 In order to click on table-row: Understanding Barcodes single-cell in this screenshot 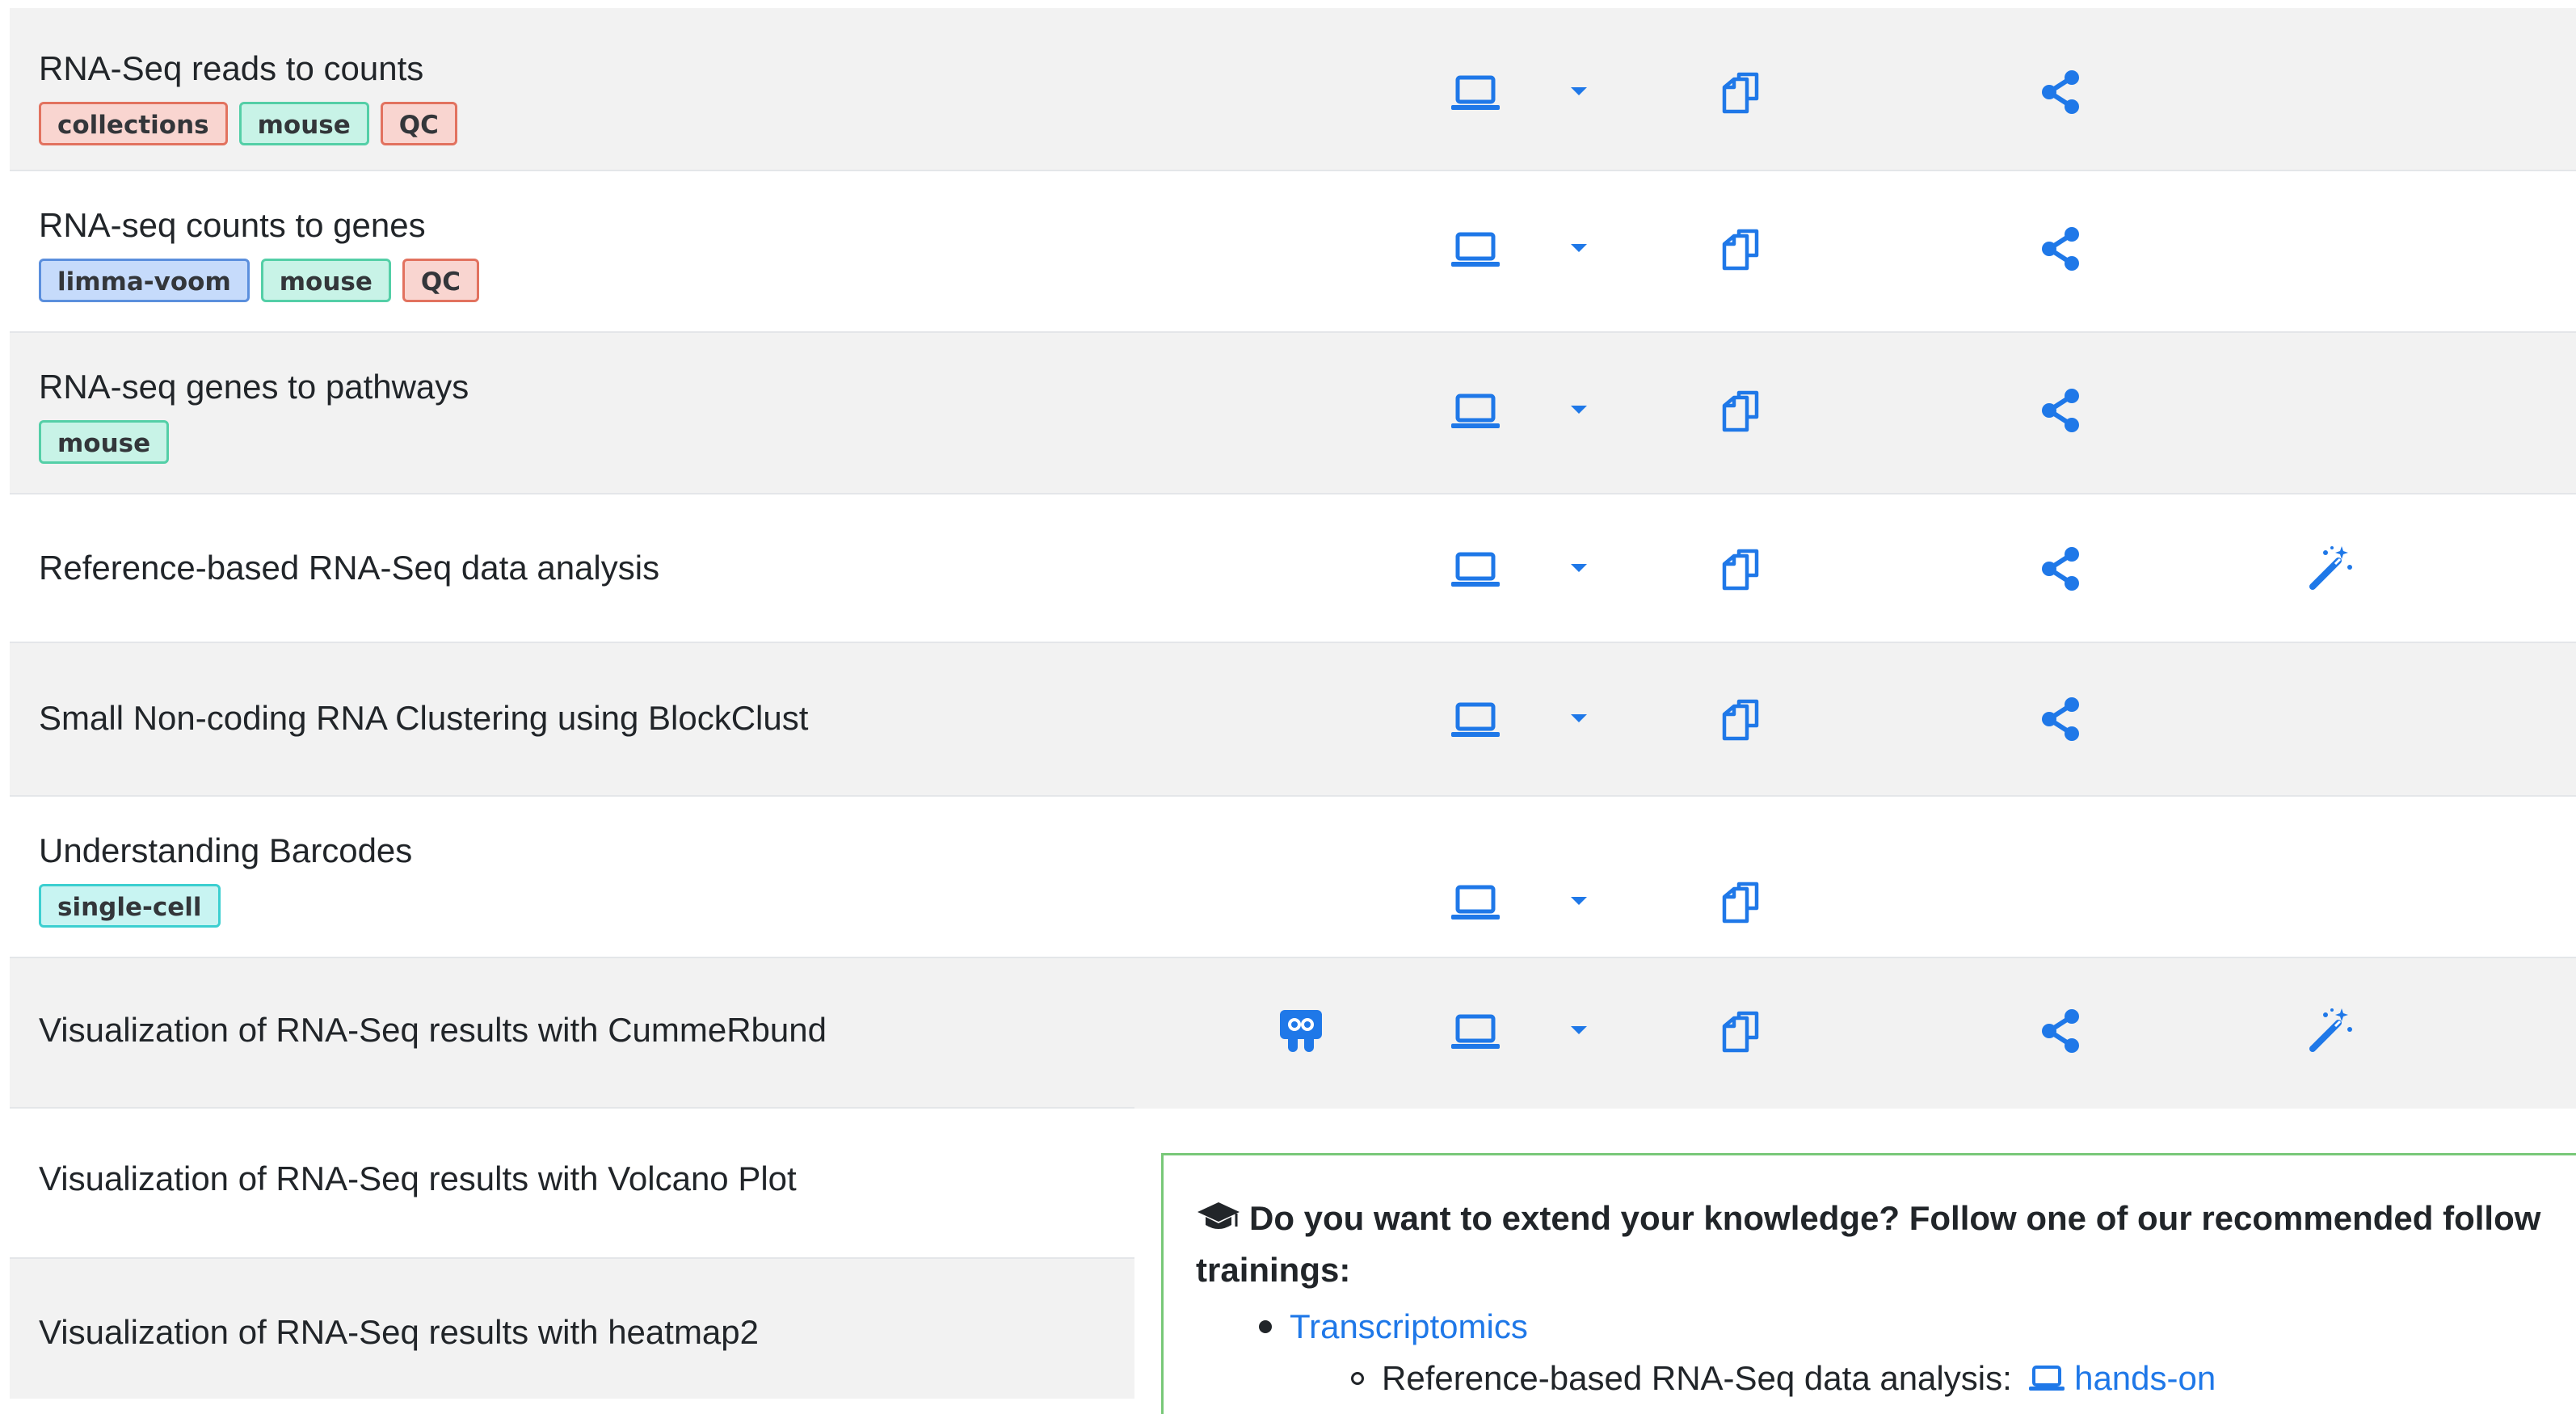, I will do `click(1293, 877)`.